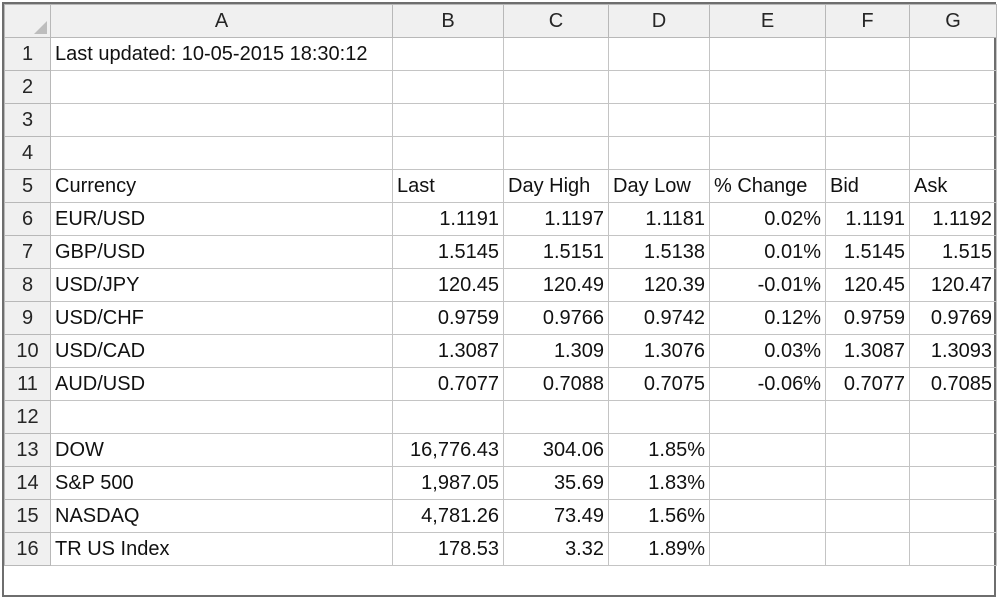  I want to click on cell-g14, so click(953, 483).